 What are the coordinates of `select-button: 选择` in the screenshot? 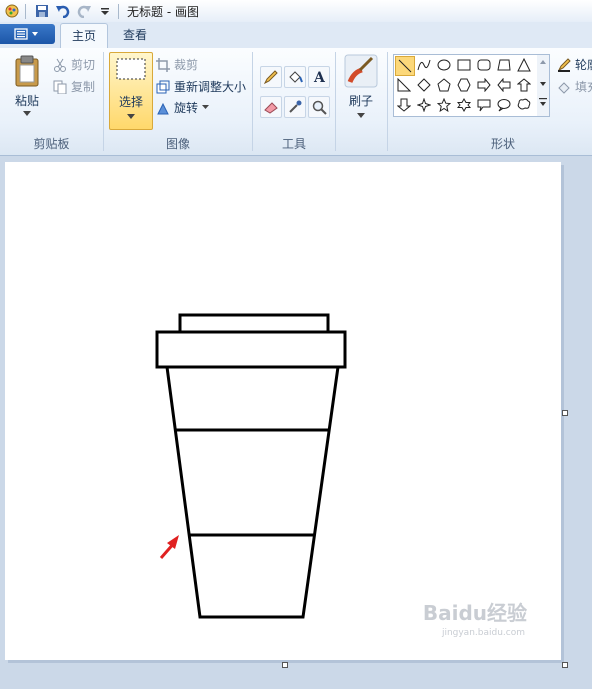 It's located at (131, 91).